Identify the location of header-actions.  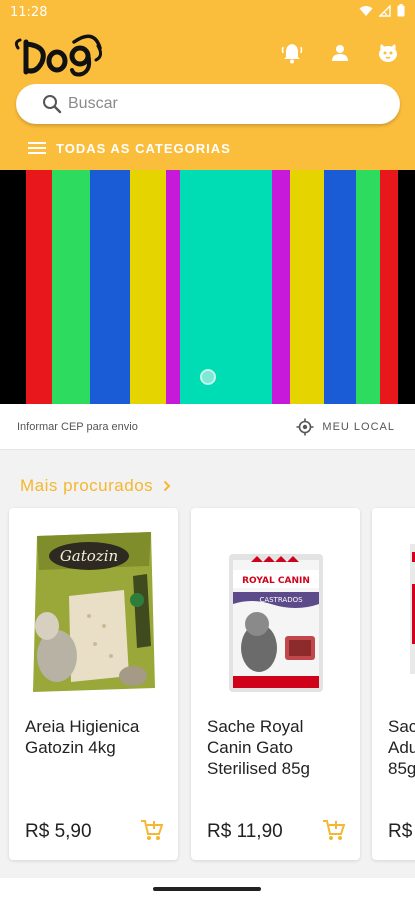
(340, 53).